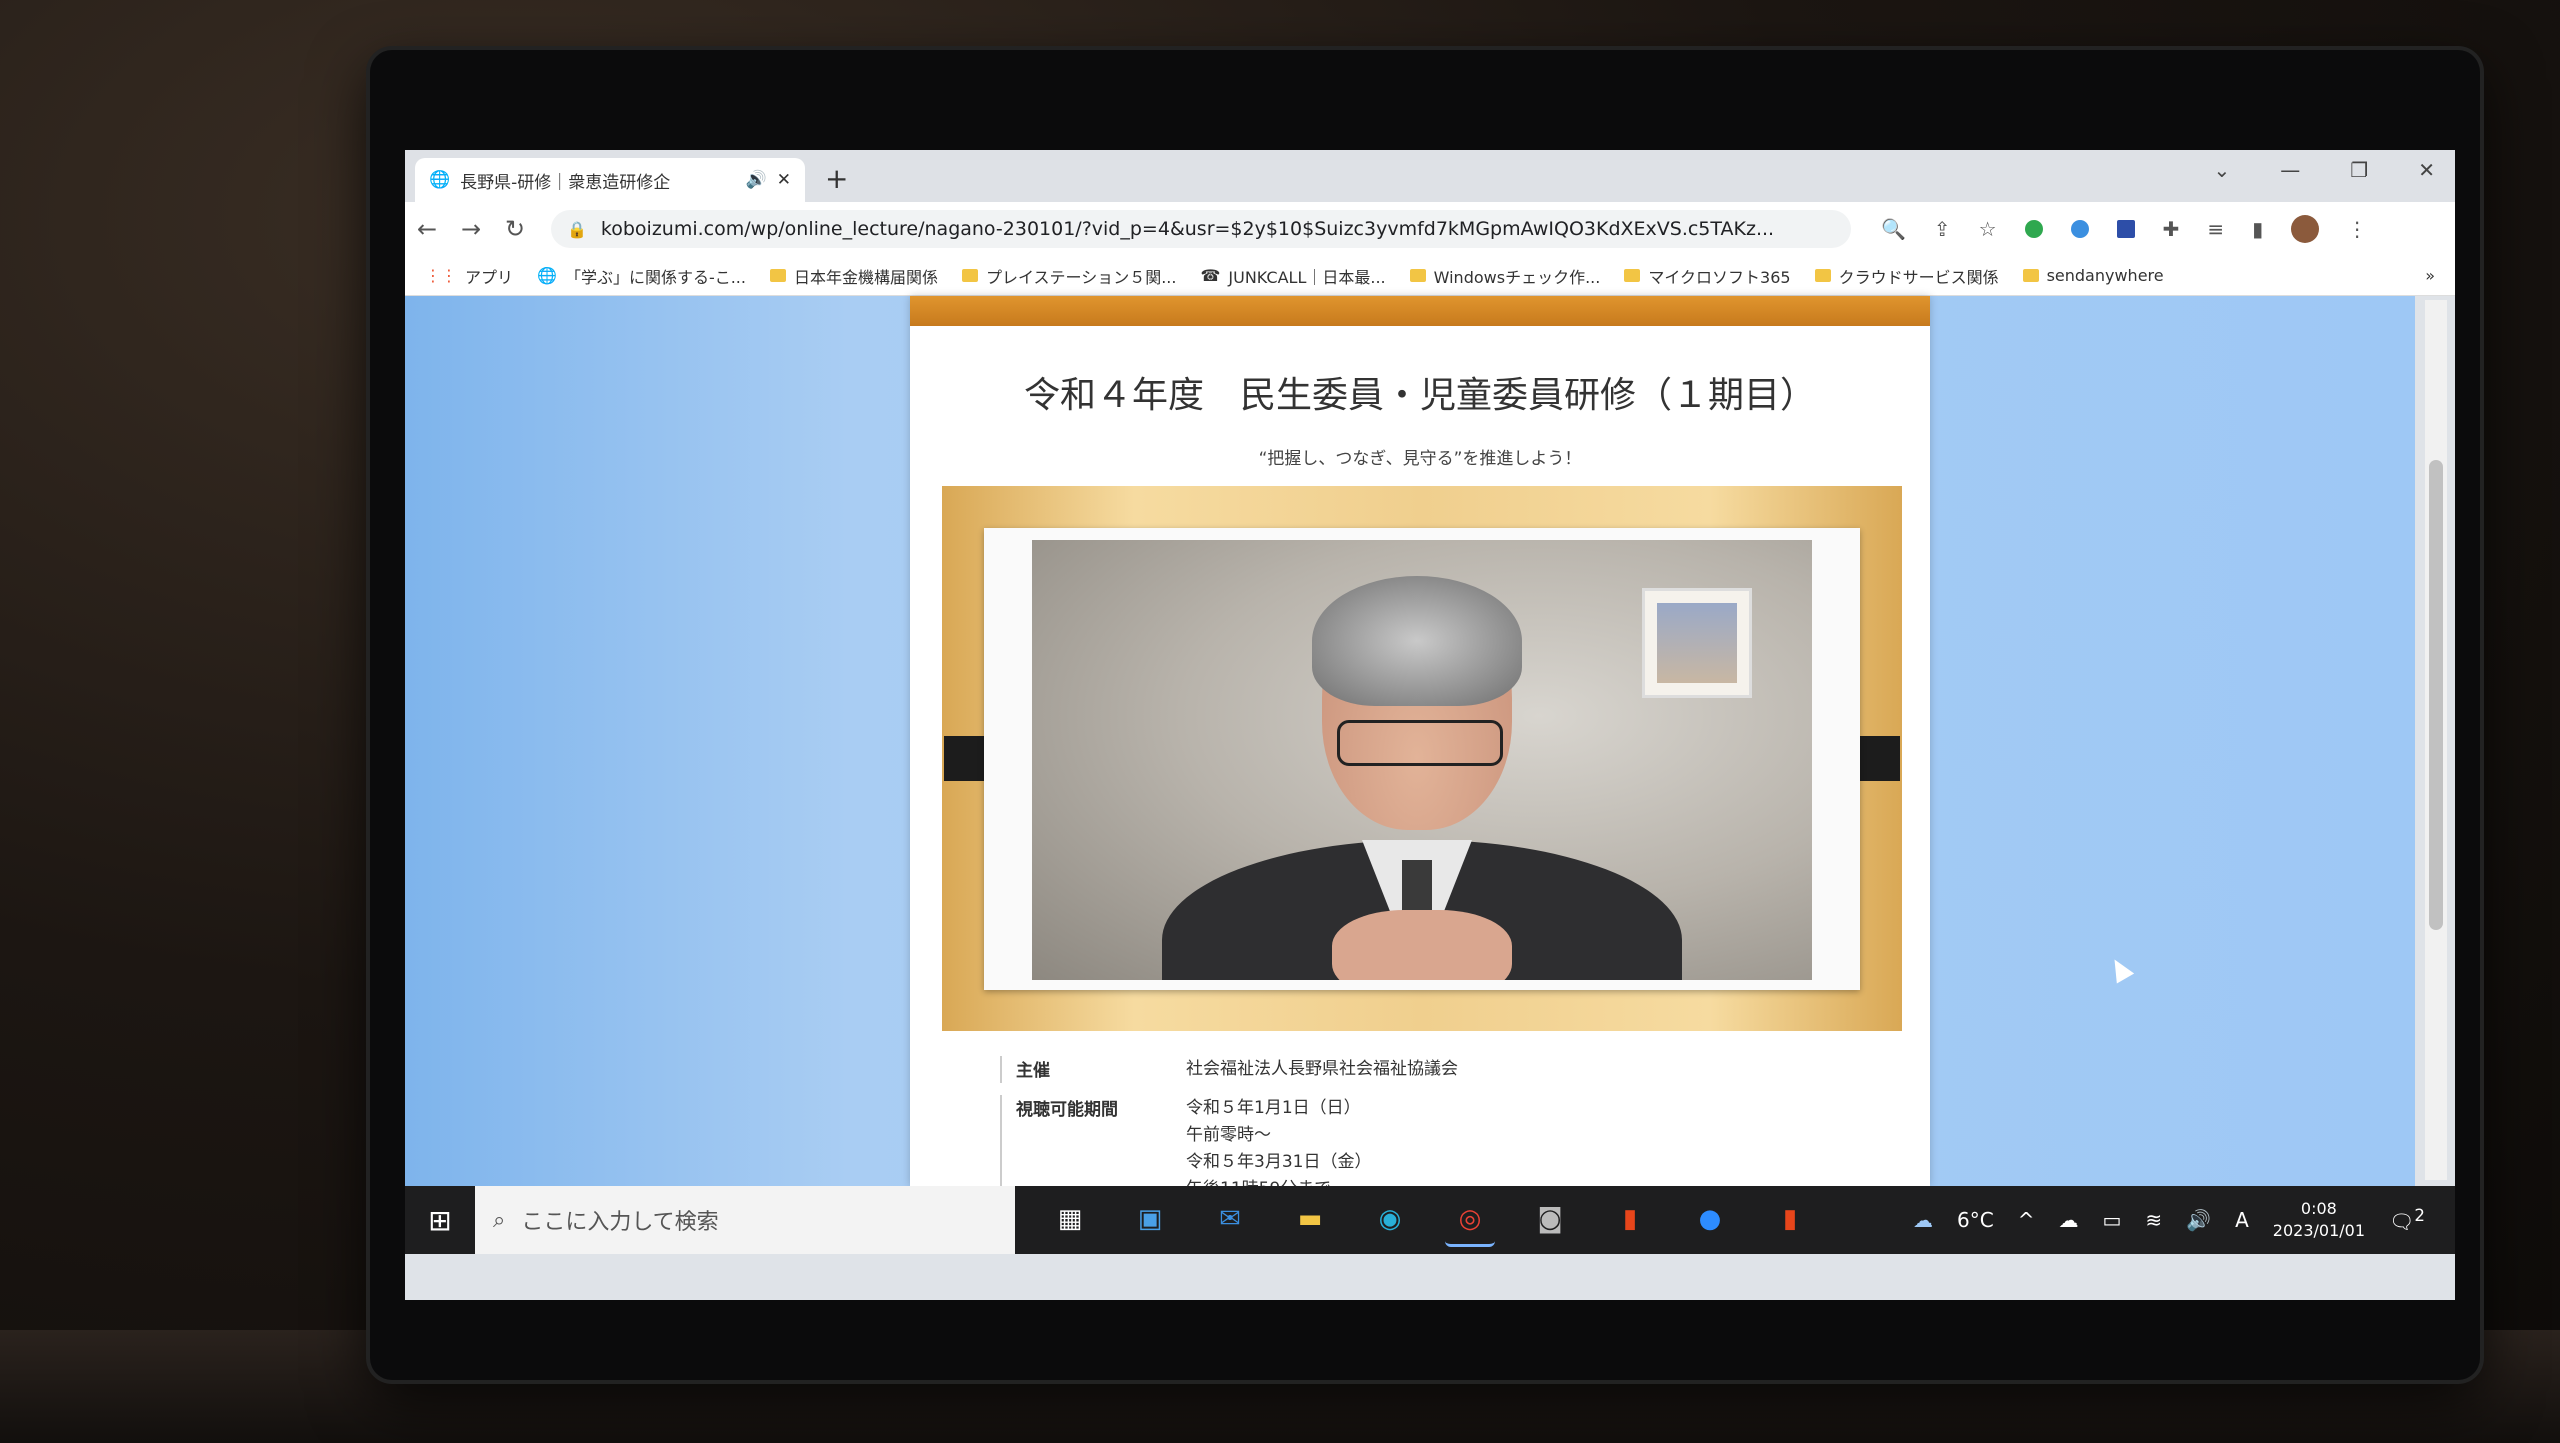  I want to click on zoom-icon: ●, so click(1710, 1219).